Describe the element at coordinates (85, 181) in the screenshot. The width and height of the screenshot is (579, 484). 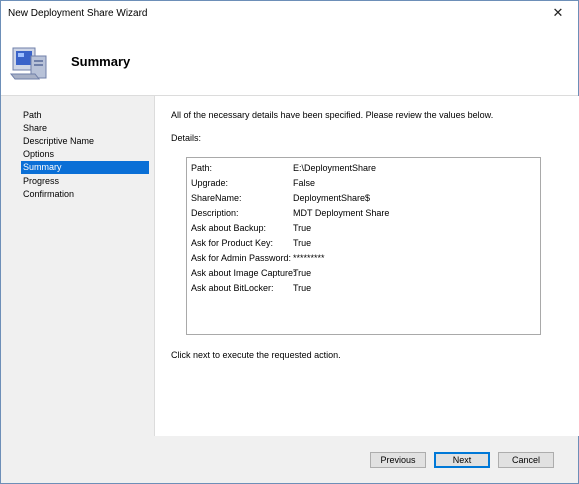
I see `step-progress: Progress` at that location.